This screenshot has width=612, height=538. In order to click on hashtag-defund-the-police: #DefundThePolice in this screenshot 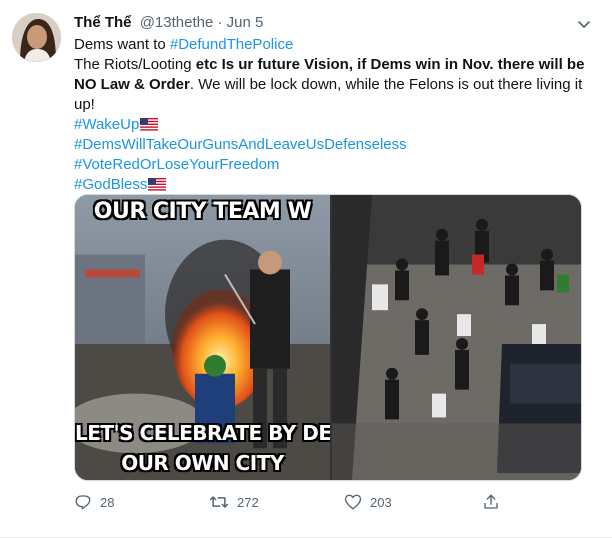, I will do `click(231, 44)`.